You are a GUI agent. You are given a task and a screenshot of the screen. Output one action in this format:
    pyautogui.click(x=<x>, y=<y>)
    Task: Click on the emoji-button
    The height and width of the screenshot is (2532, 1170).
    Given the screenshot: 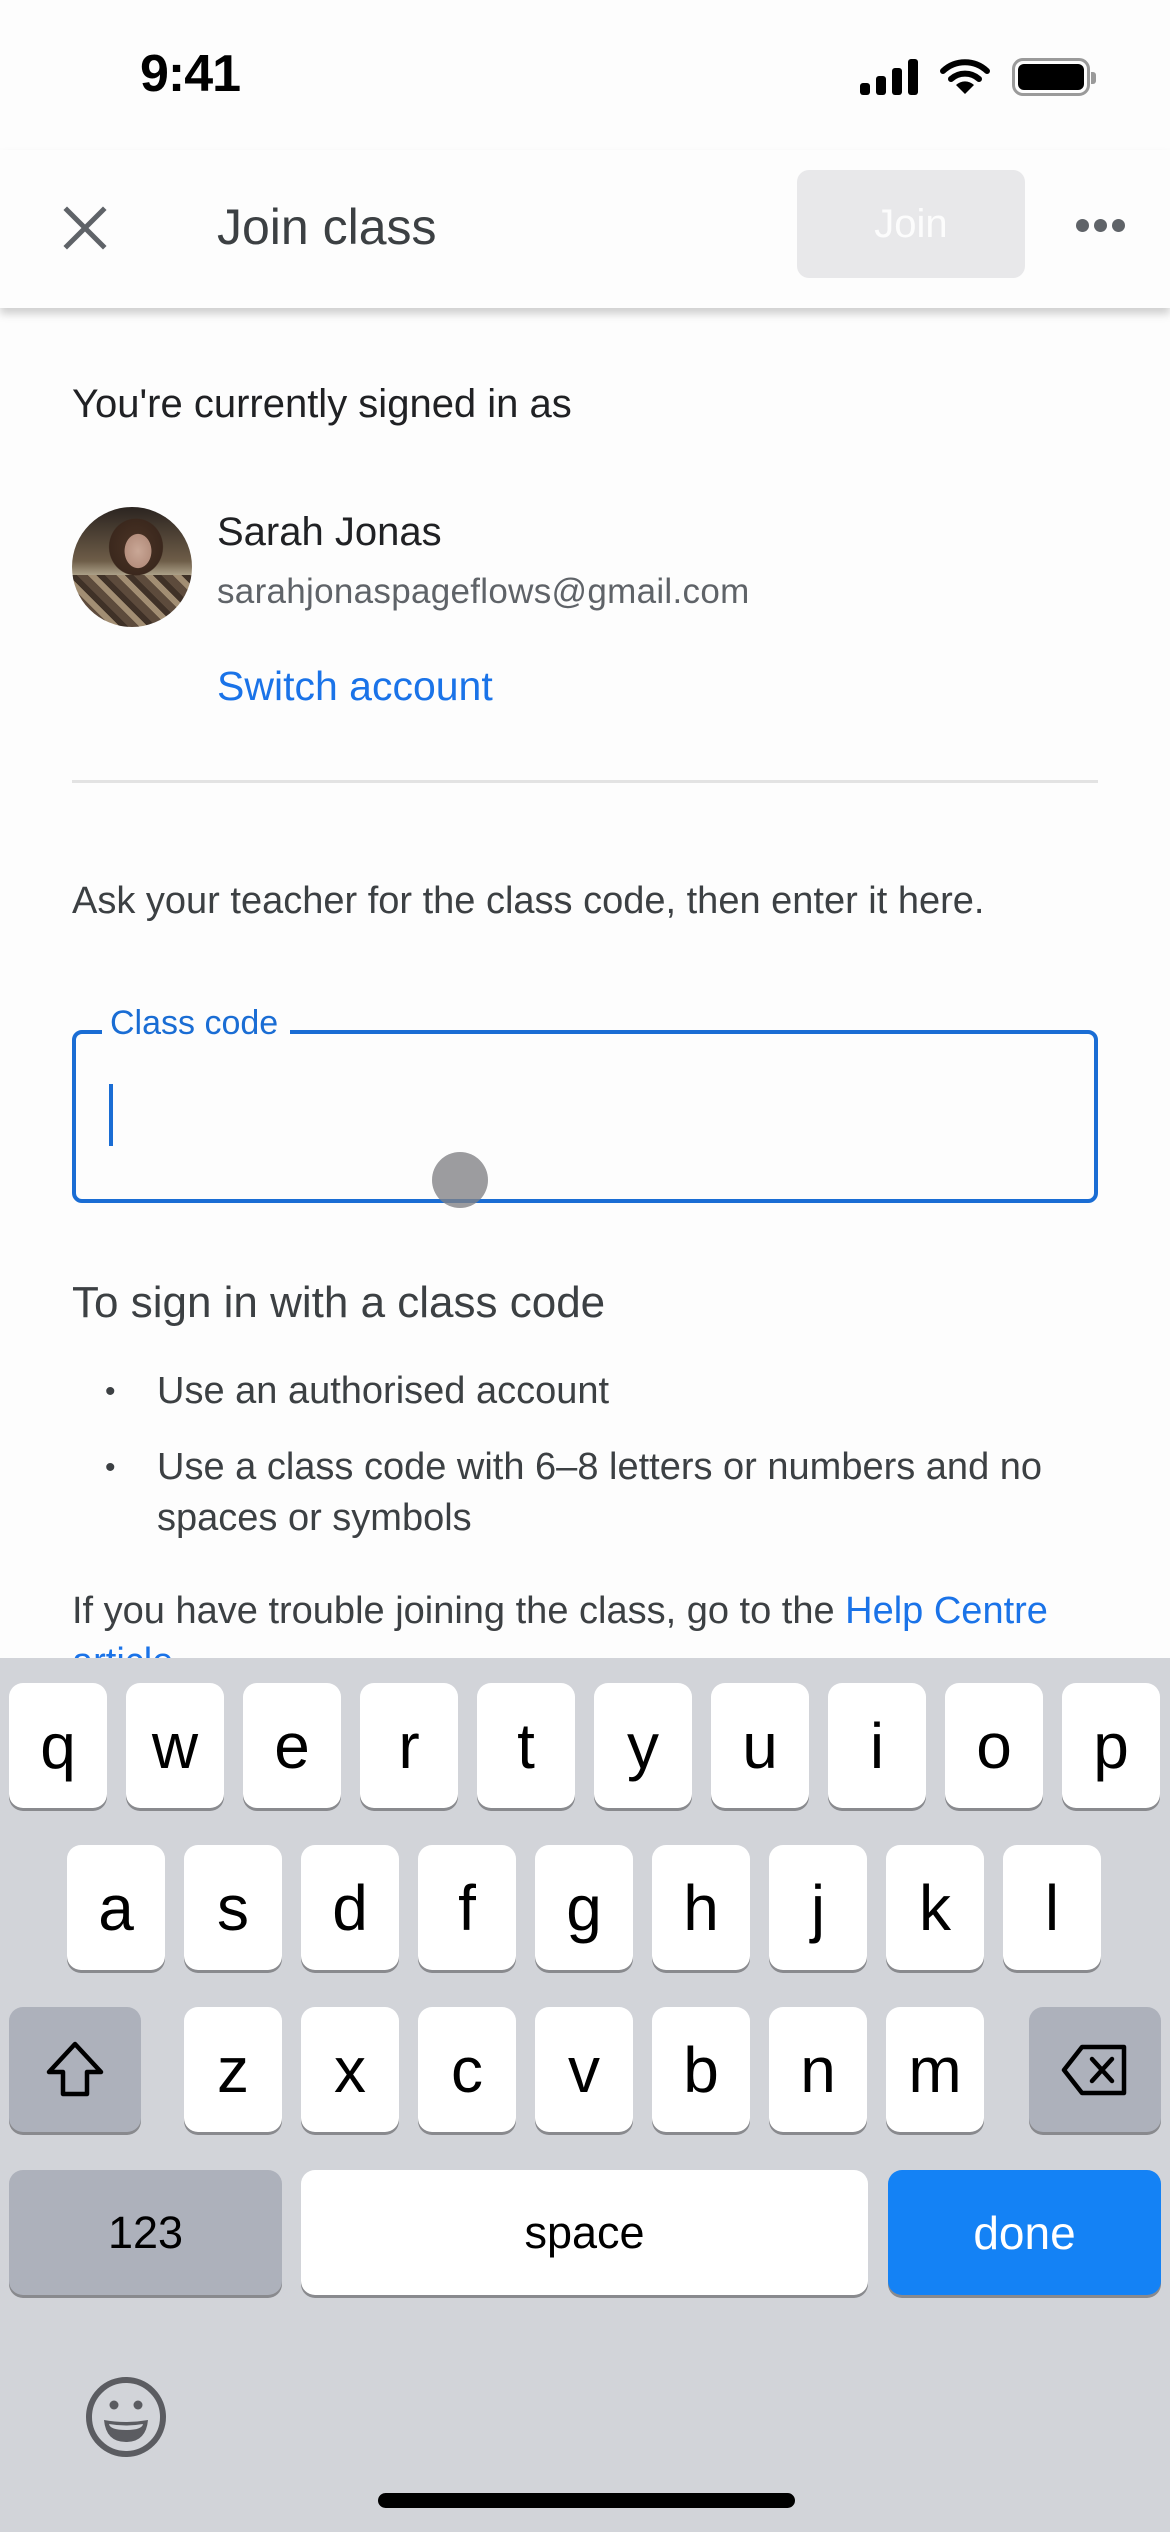 What is the action you would take?
    pyautogui.click(x=126, y=2417)
    